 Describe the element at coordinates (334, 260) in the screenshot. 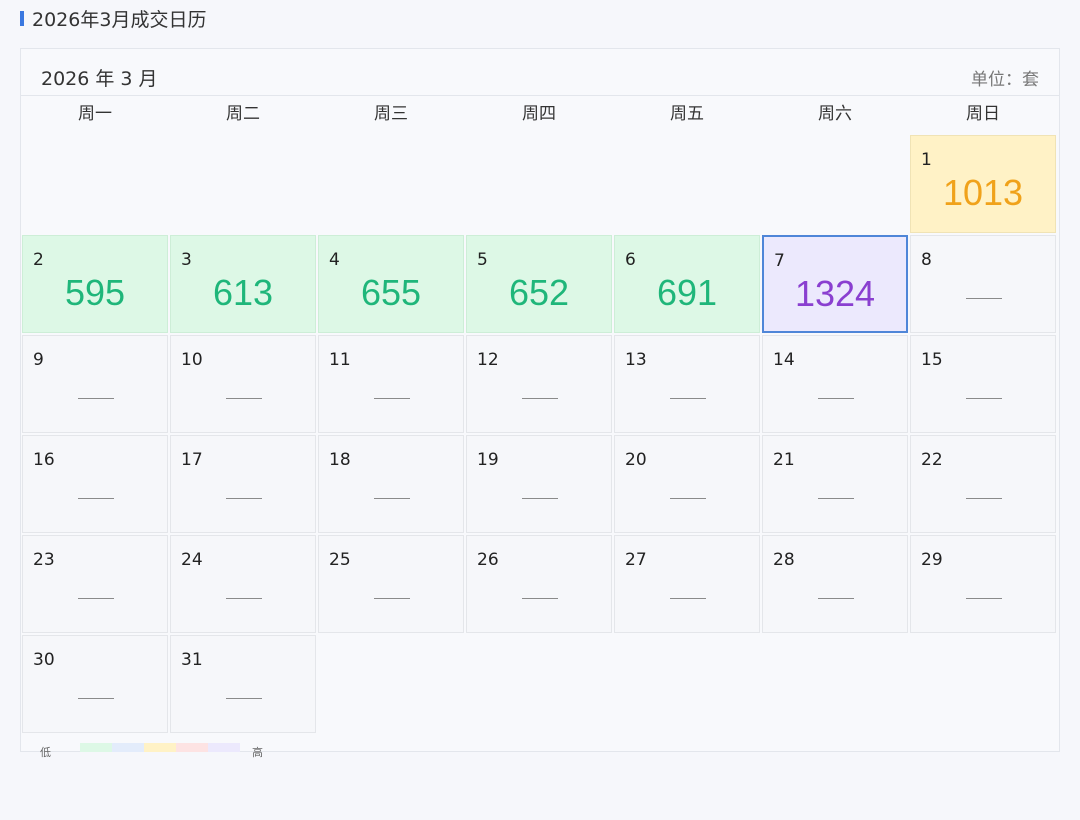

I see `day-number: 4` at that location.